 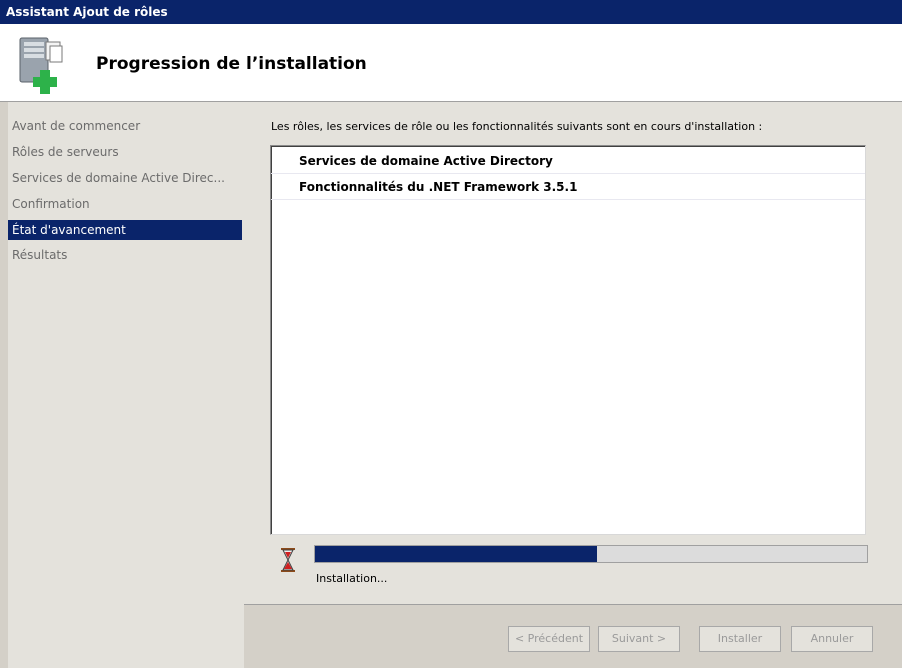 What do you see at coordinates (125, 255) in the screenshot?
I see `sidebar-item-resultats: Résultats` at bounding box center [125, 255].